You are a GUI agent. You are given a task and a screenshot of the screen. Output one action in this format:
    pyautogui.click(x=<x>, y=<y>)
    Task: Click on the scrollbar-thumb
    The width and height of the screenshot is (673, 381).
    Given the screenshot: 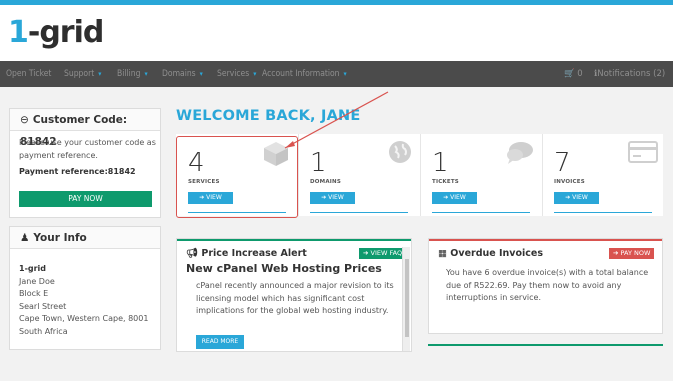 What is the action you would take?
    pyautogui.click(x=407, y=298)
    